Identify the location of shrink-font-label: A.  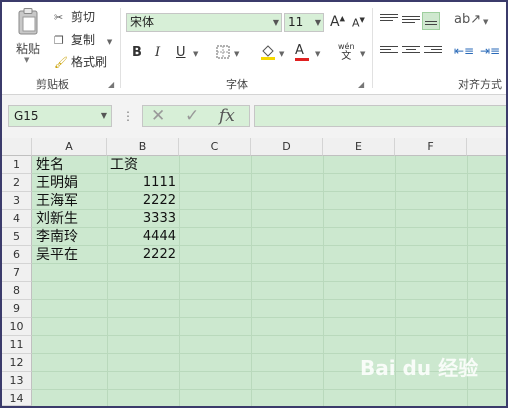
(356, 23).